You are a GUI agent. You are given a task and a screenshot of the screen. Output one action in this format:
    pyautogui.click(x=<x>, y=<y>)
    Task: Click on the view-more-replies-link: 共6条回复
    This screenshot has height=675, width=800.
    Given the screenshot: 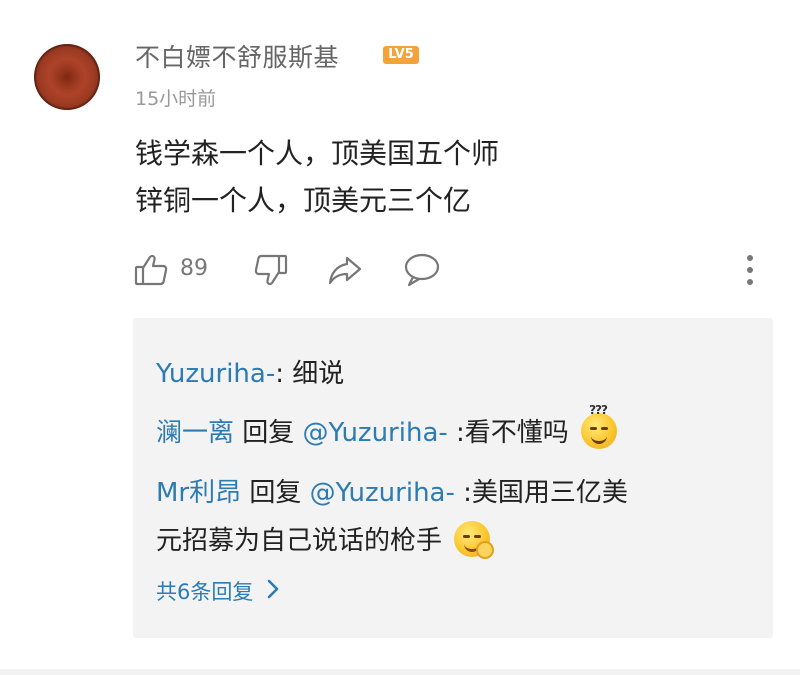 What is the action you would take?
    pyautogui.click(x=217, y=591)
    